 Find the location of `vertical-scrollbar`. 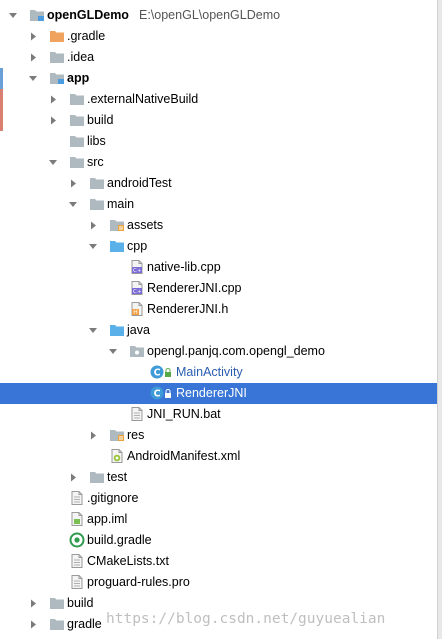

vertical-scrollbar is located at coordinates (440, 319).